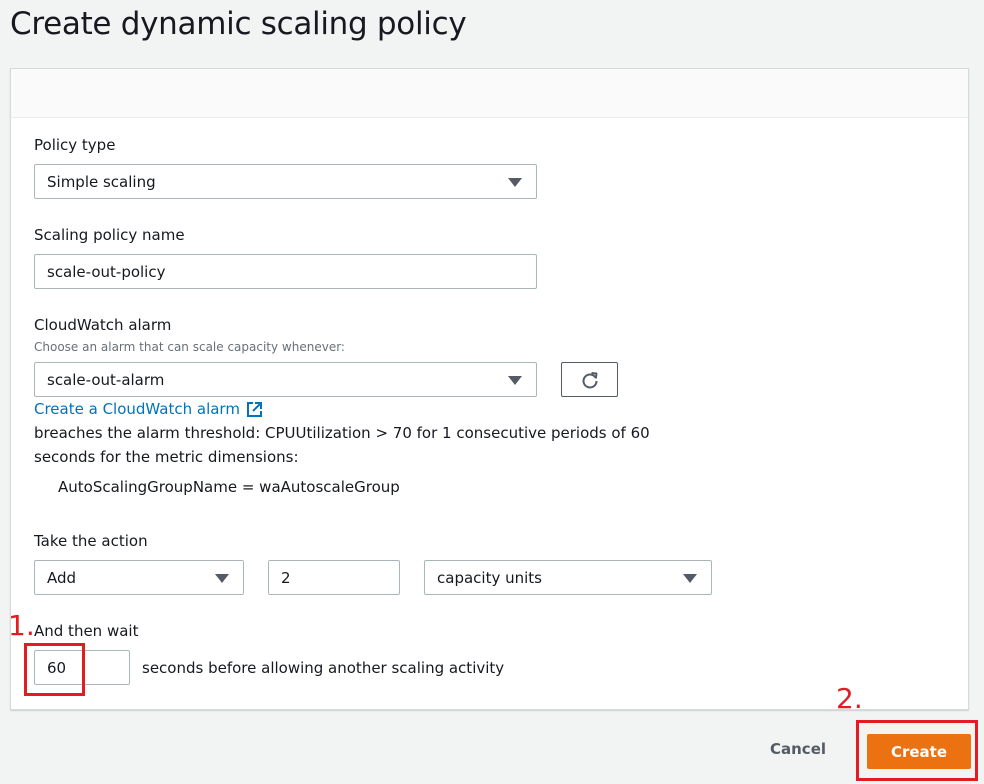 Image resolution: width=984 pixels, height=784 pixels. Describe the element at coordinates (137, 409) in the screenshot. I see `create-alarm-link-label: Create a CloudWatch alarm` at that location.